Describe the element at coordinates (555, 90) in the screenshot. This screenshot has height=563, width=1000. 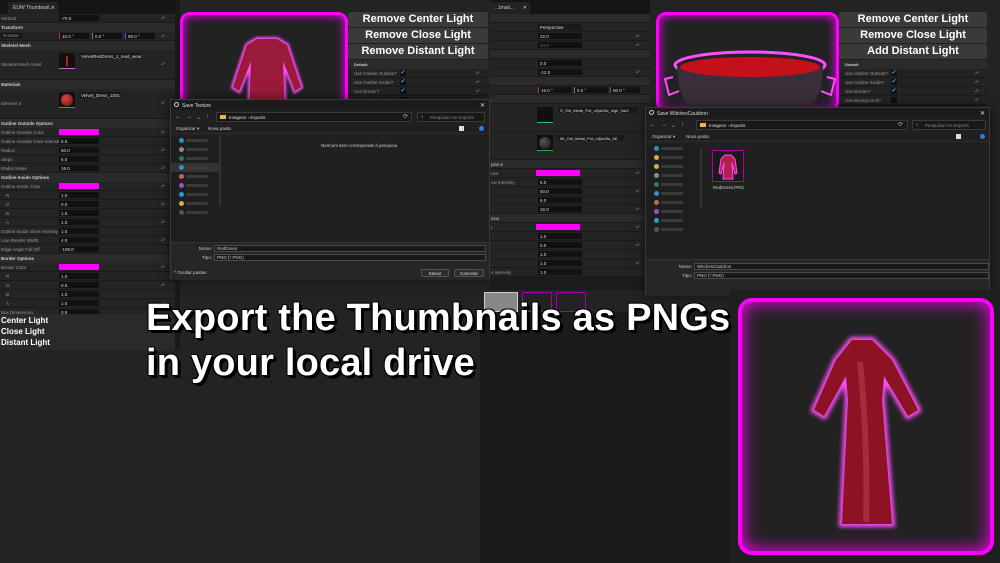
I see `rotation-x: 15.0 °` at that location.